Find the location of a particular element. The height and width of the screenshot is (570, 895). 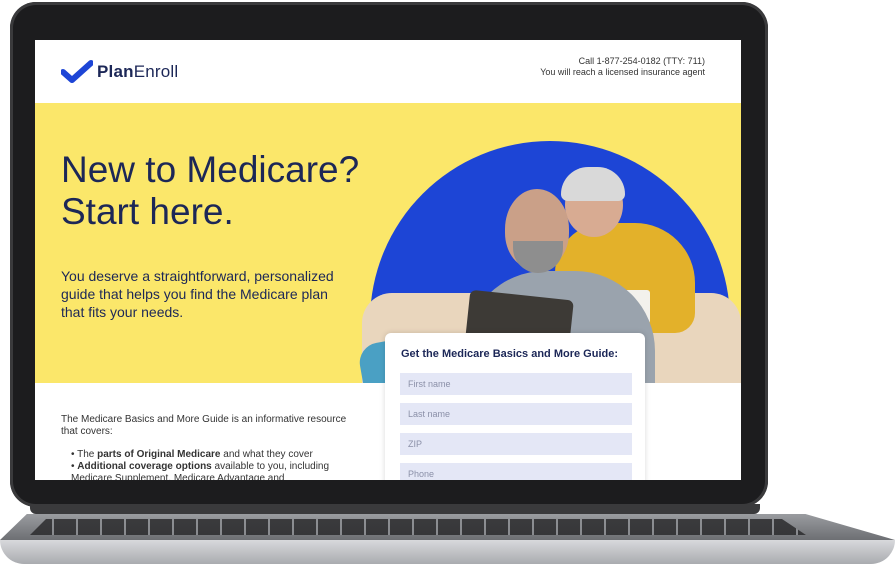

guide-form: Get the Medicare Basics and More Guide: is located at coordinates (515, 406).